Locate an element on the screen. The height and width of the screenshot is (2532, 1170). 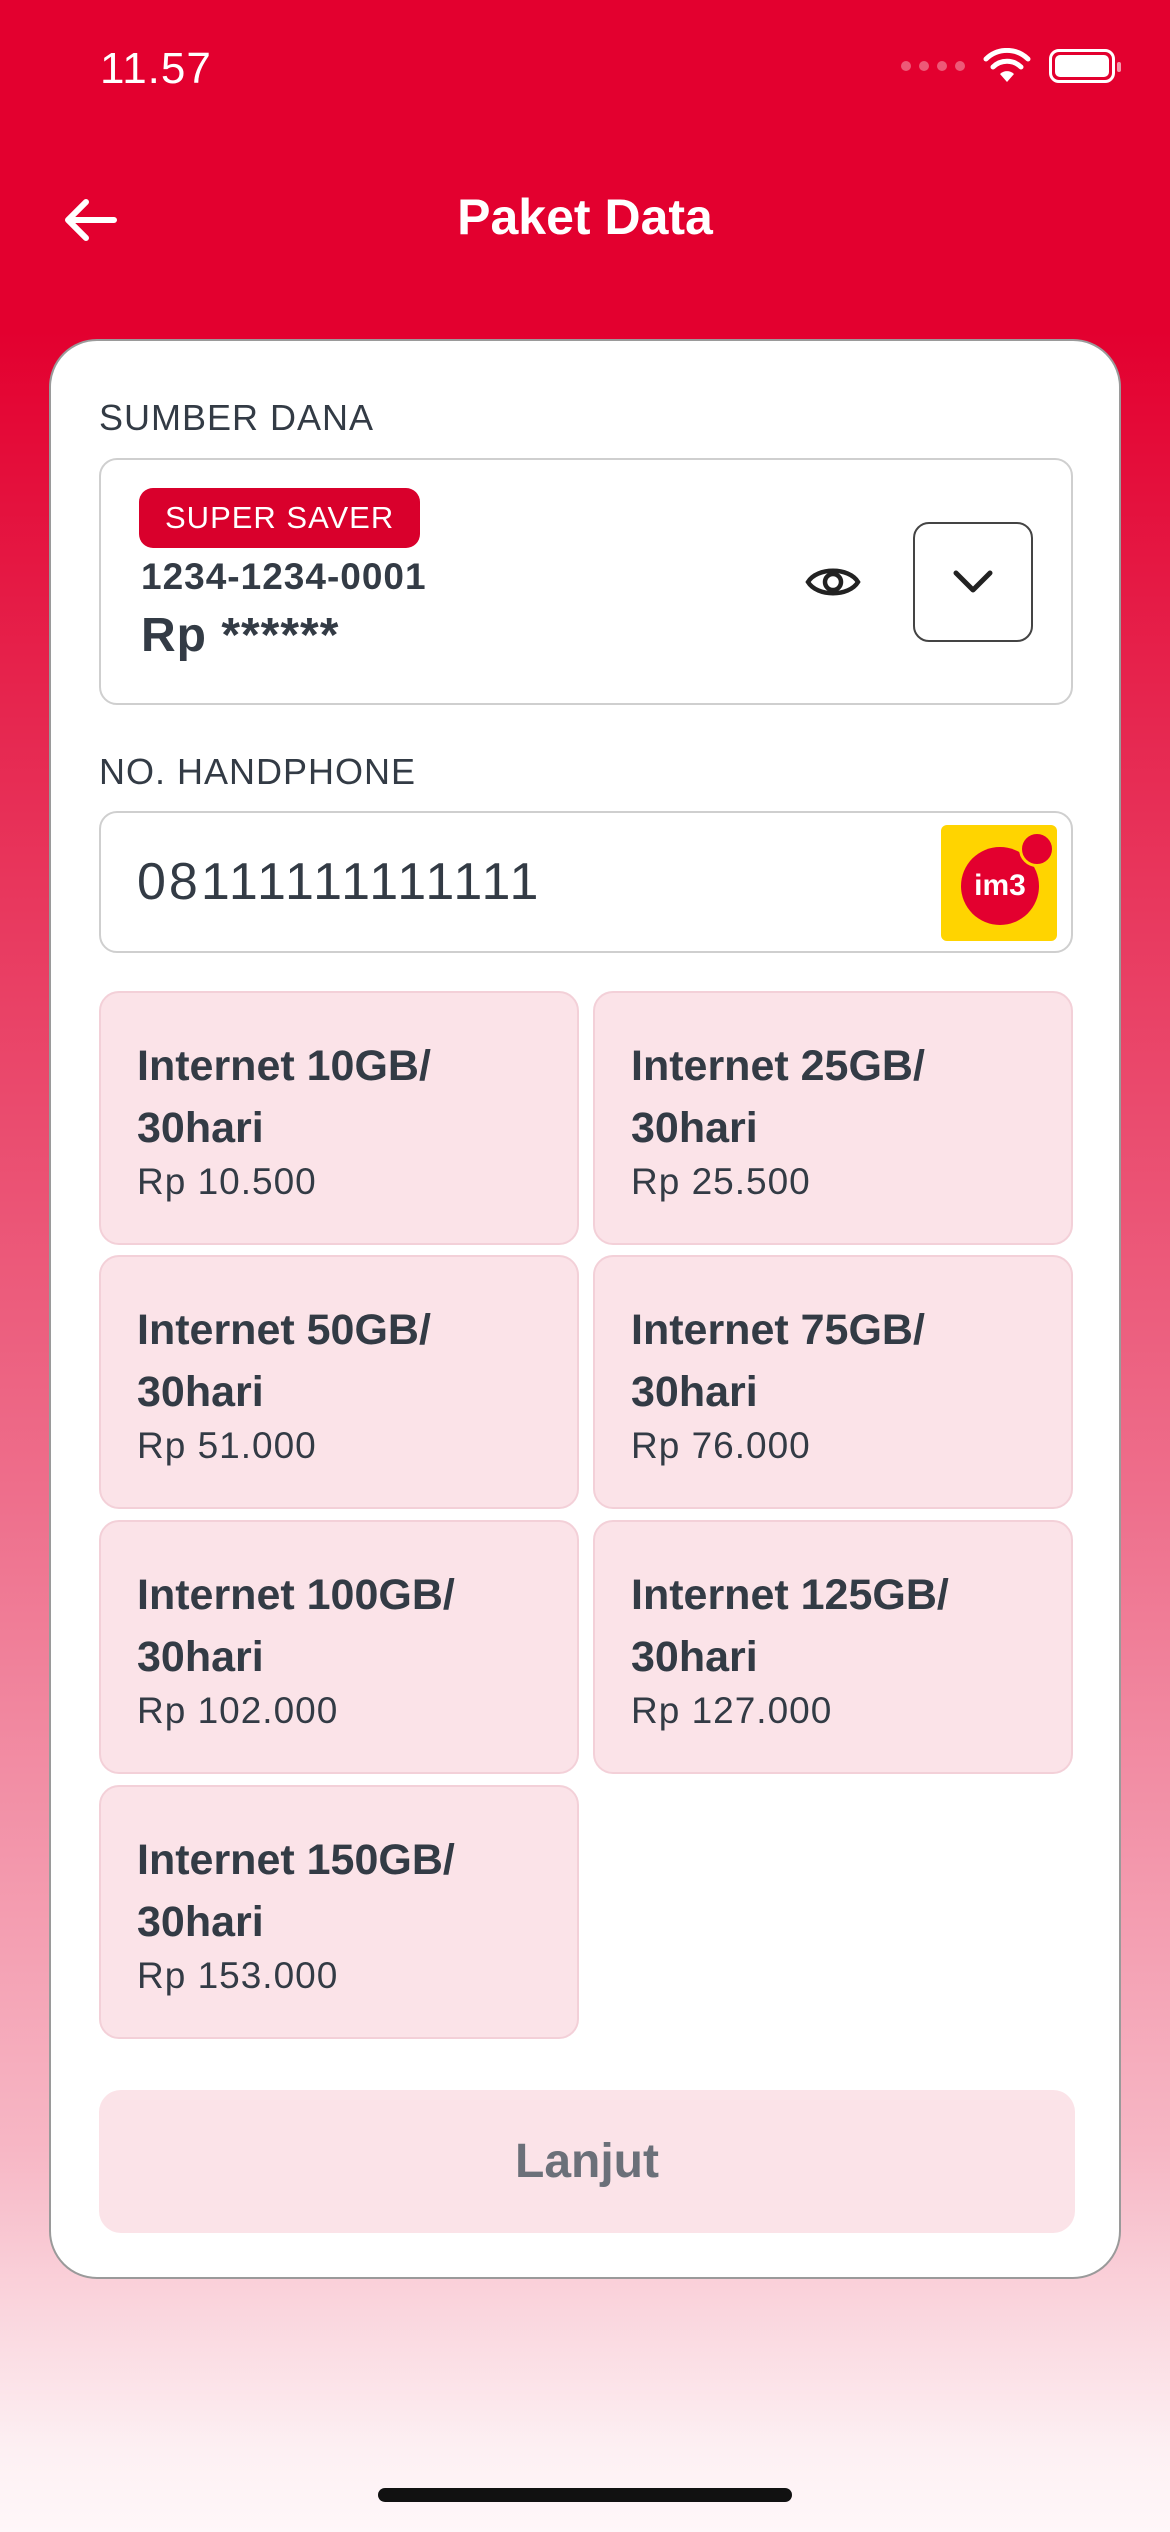
package-card: Internet 150GB/ 30hari Rp 153.000 is located at coordinates (339, 1912).